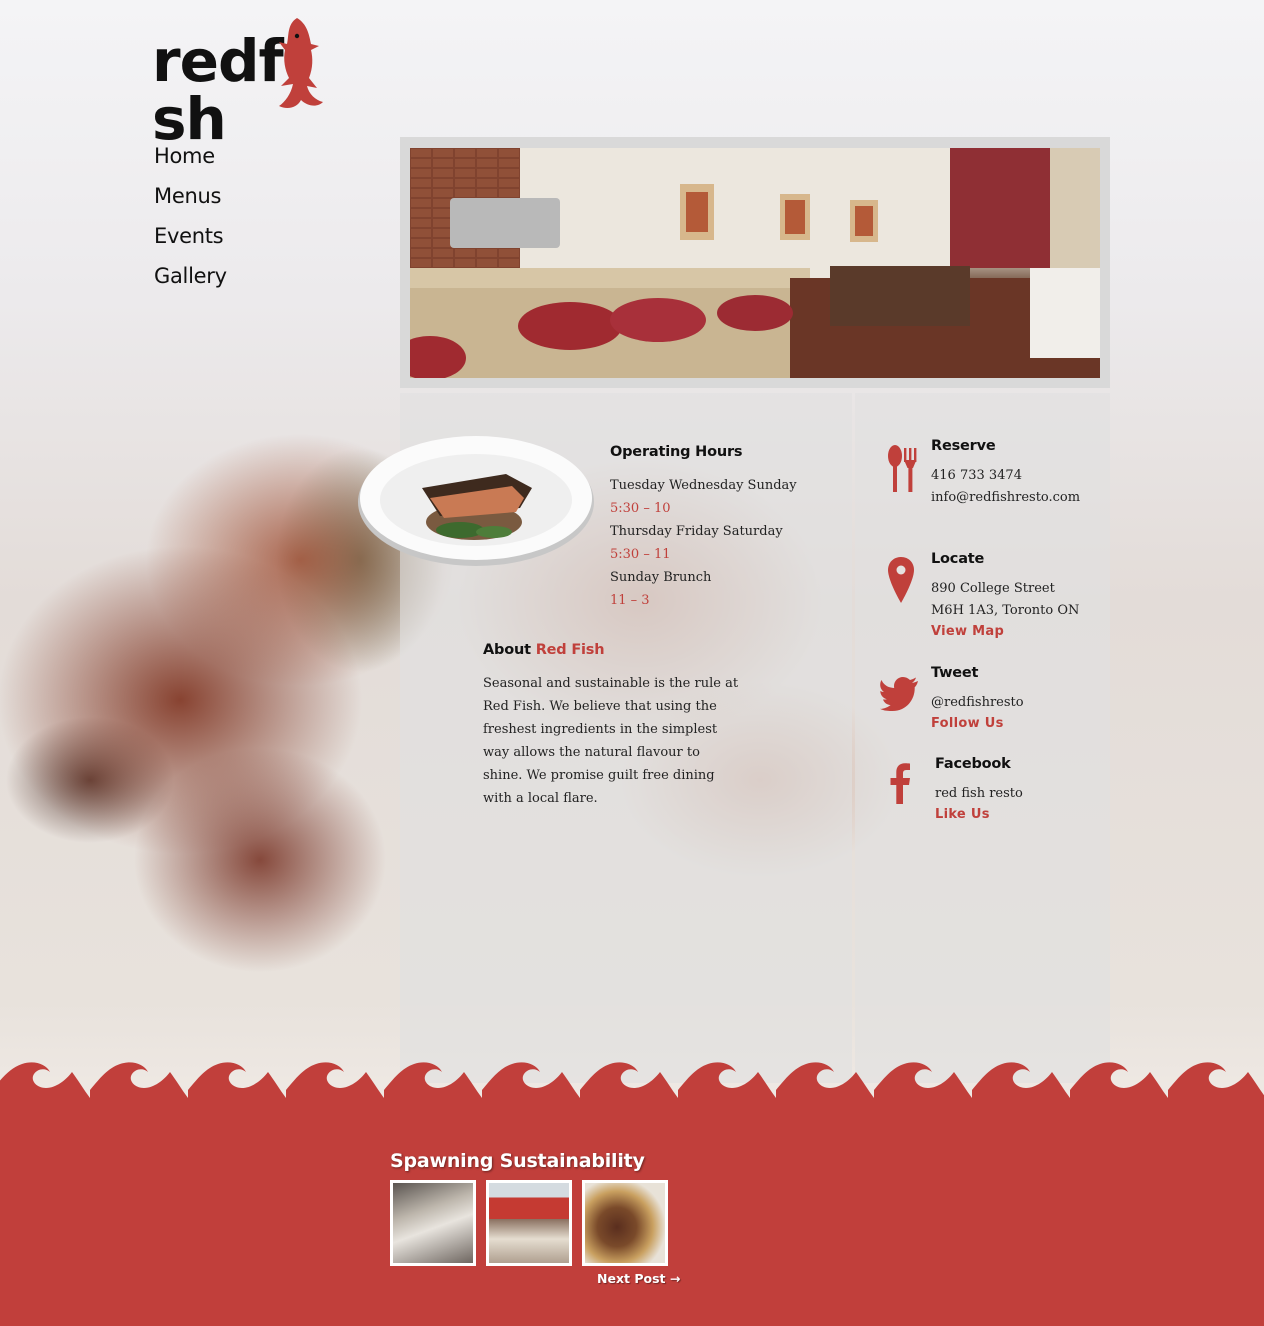  I want to click on view-map-link: View Map, so click(1005, 632).